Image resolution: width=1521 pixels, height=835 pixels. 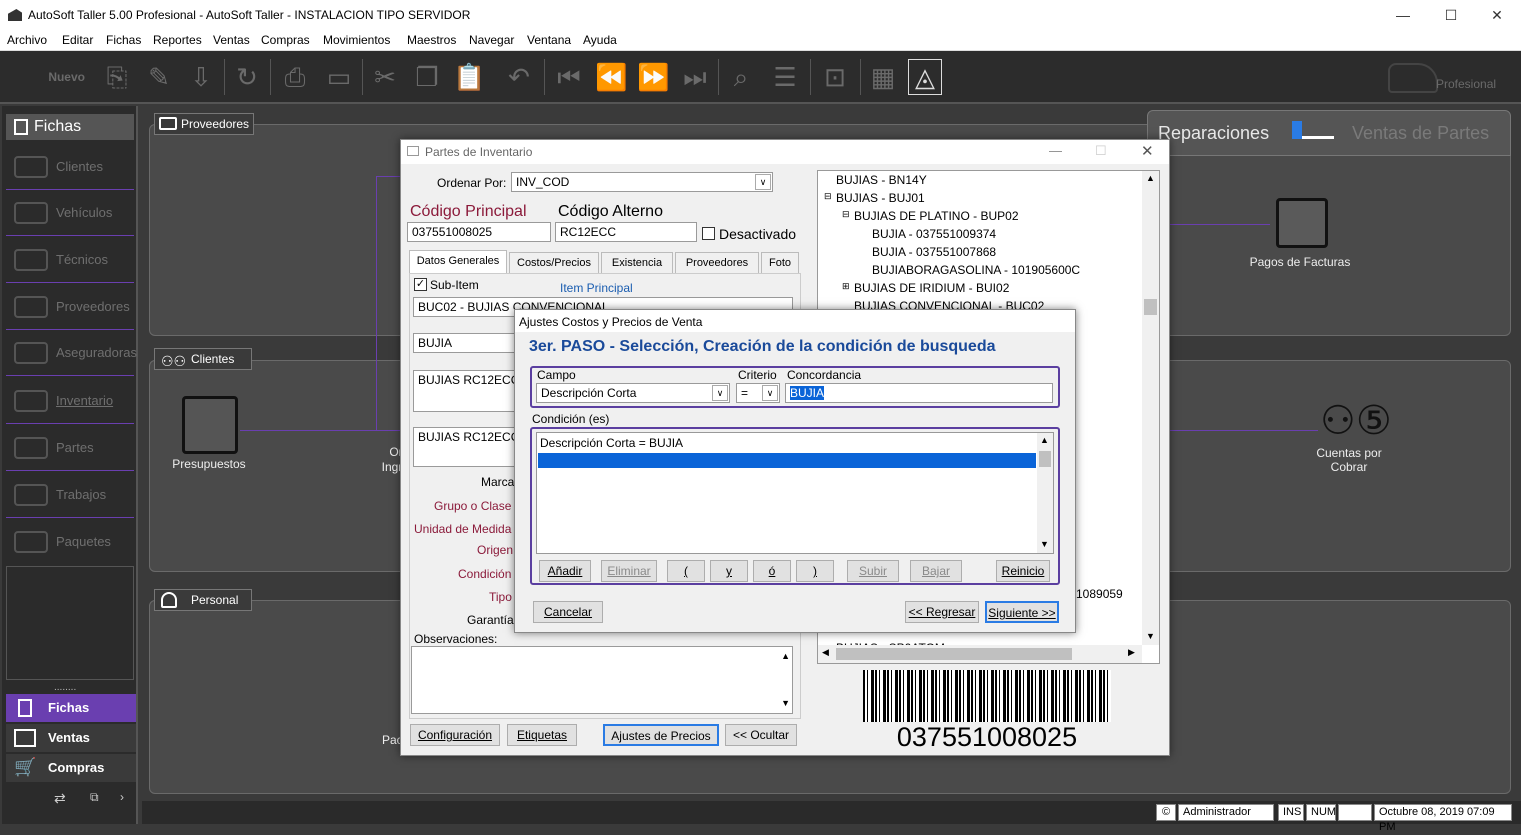 I want to click on sidebar-item-paquetes: Paquetes, so click(x=70, y=542).